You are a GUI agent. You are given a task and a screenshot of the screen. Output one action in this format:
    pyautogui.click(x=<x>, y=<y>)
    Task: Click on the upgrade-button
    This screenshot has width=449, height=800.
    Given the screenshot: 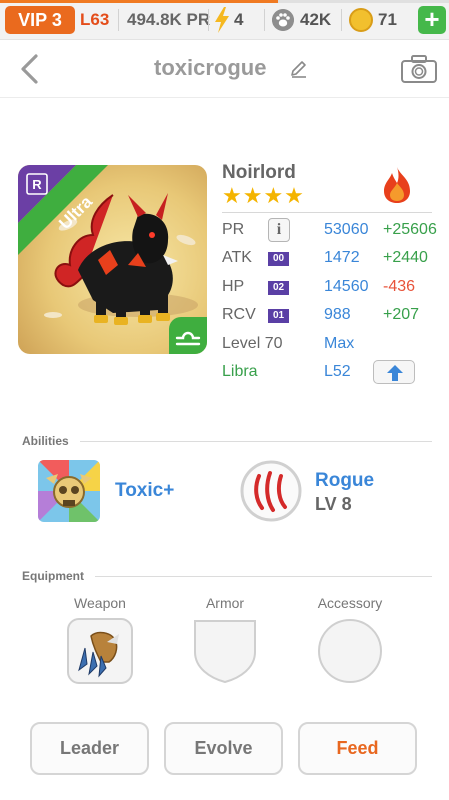 What is the action you would take?
    pyautogui.click(x=394, y=372)
    